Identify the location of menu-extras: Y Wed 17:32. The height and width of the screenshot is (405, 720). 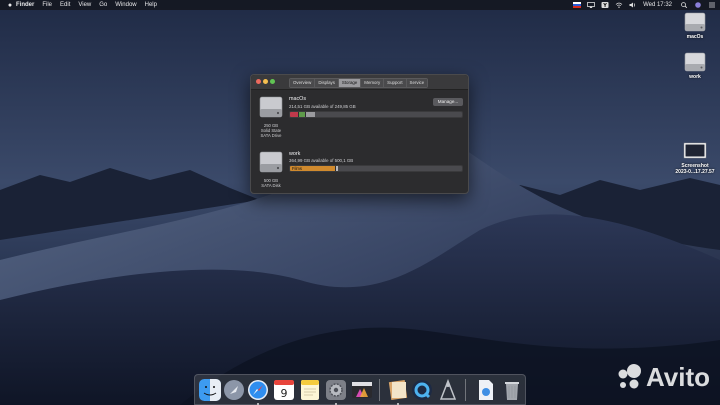
(644, 5).